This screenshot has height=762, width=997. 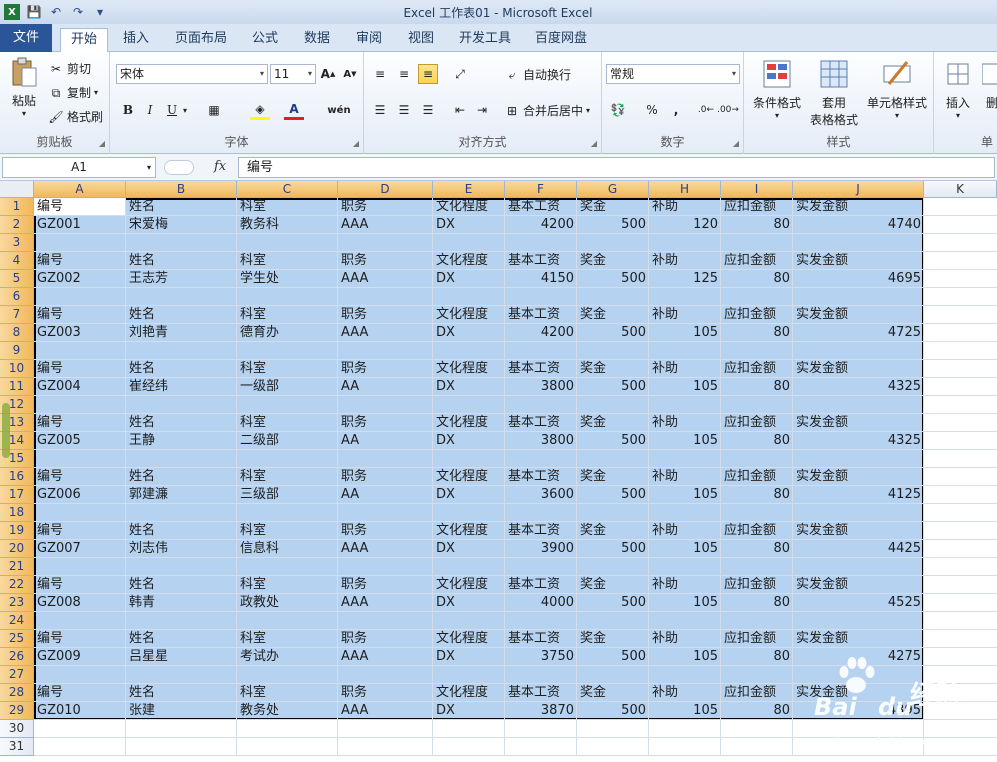 I want to click on customize-toolbar-icon: ▾, so click(x=100, y=12).